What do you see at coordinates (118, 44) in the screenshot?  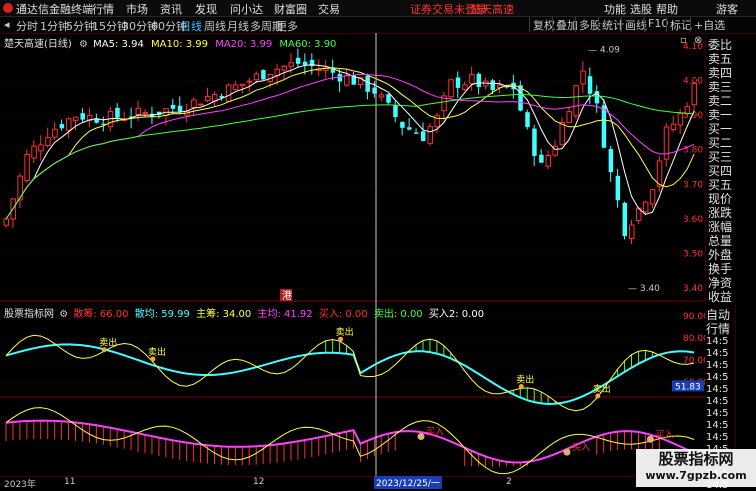 I see `ma5-label: MA5: 3.94` at bounding box center [118, 44].